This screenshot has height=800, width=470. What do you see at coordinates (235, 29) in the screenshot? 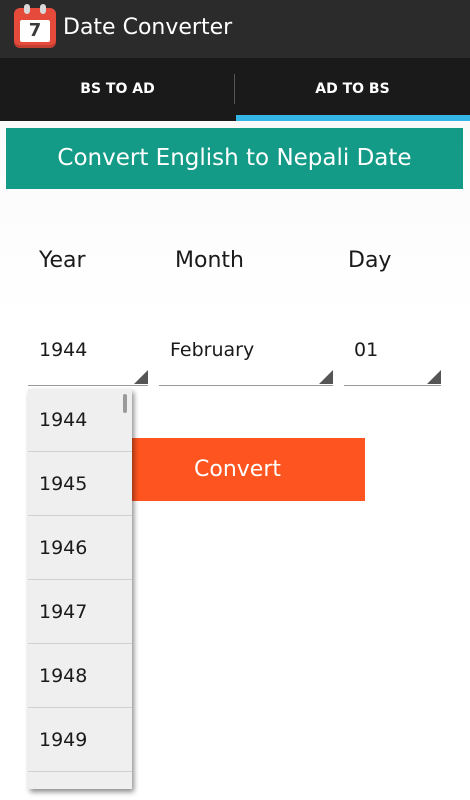
I see `action-bar: 7 Date Converter` at bounding box center [235, 29].